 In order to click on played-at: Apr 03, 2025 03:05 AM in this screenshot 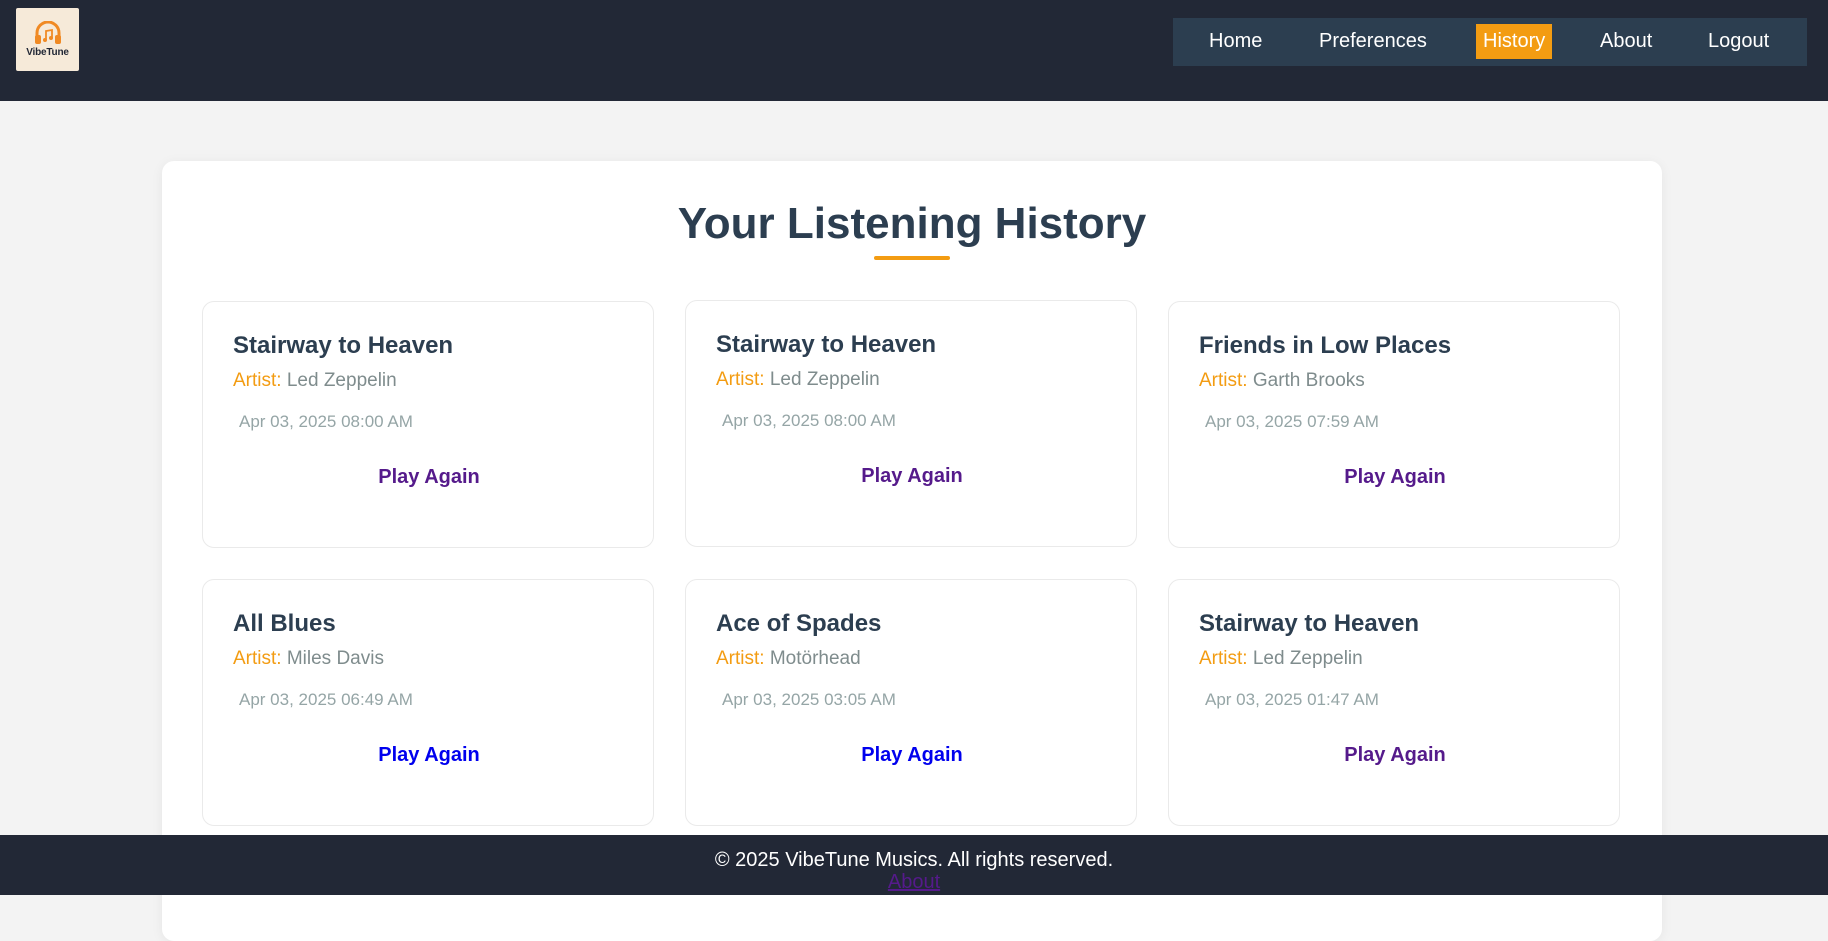, I will do `click(809, 699)`.